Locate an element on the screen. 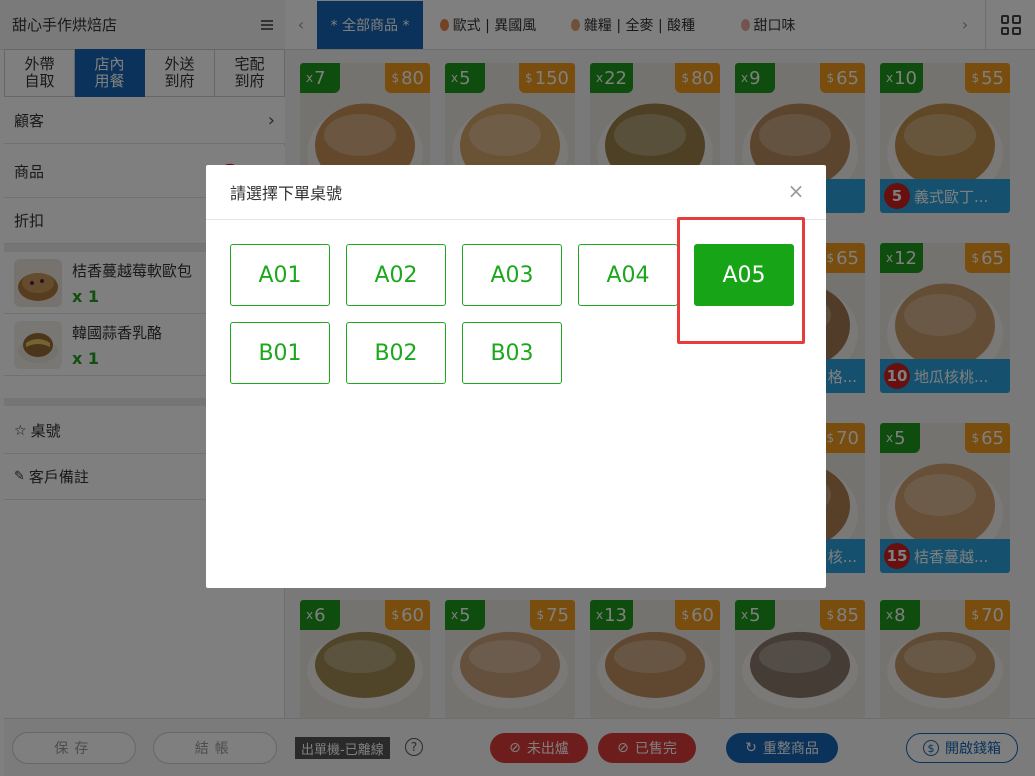 This screenshot has height=776, width=1035. table-button-b02: B02 is located at coordinates (396, 353).